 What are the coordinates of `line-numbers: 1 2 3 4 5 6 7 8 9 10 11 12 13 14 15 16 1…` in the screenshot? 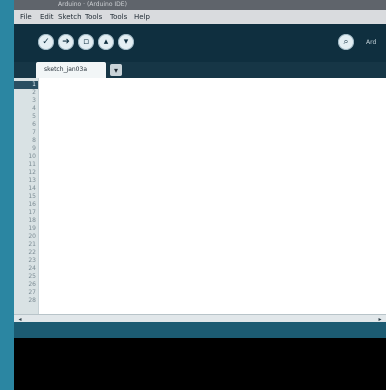 It's located at (26, 193).